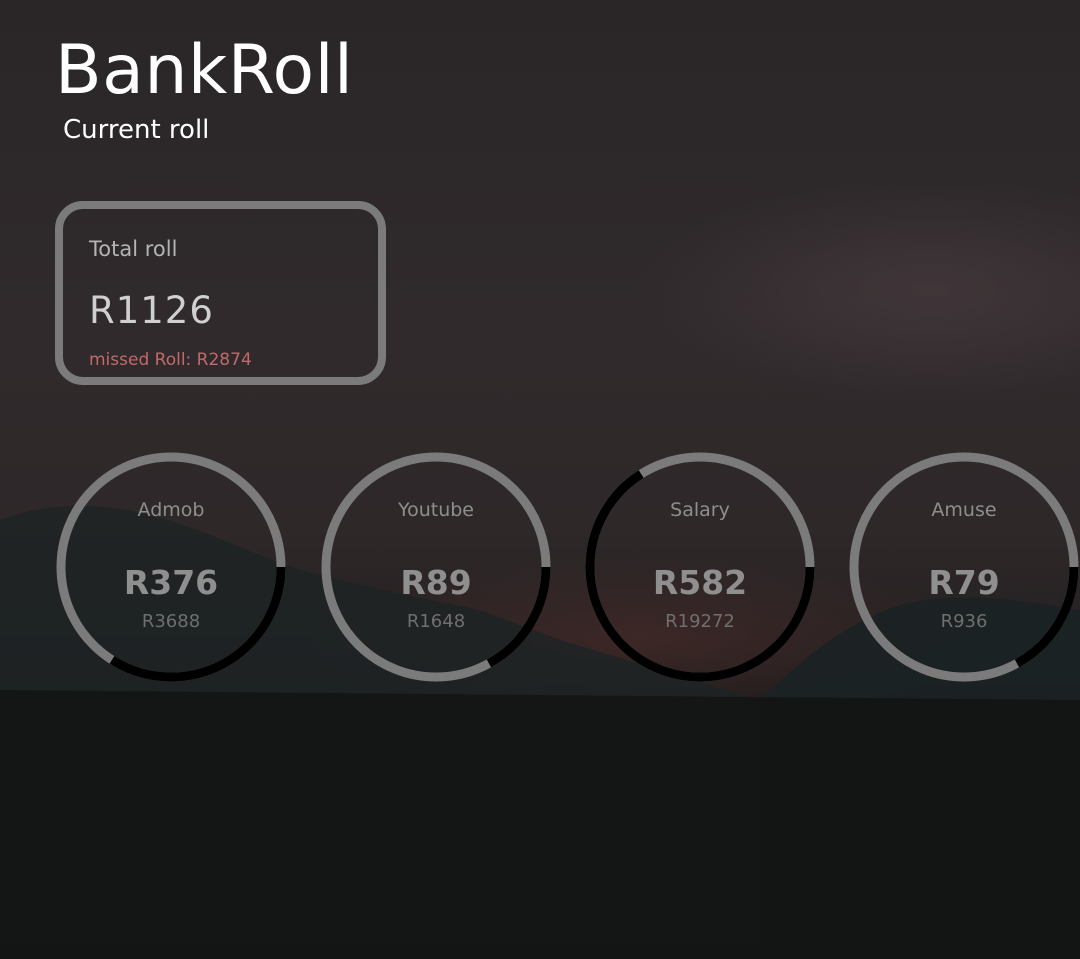 This screenshot has height=959, width=1080. Describe the element at coordinates (436, 510) in the screenshot. I see `gauge-name: Youtube` at that location.